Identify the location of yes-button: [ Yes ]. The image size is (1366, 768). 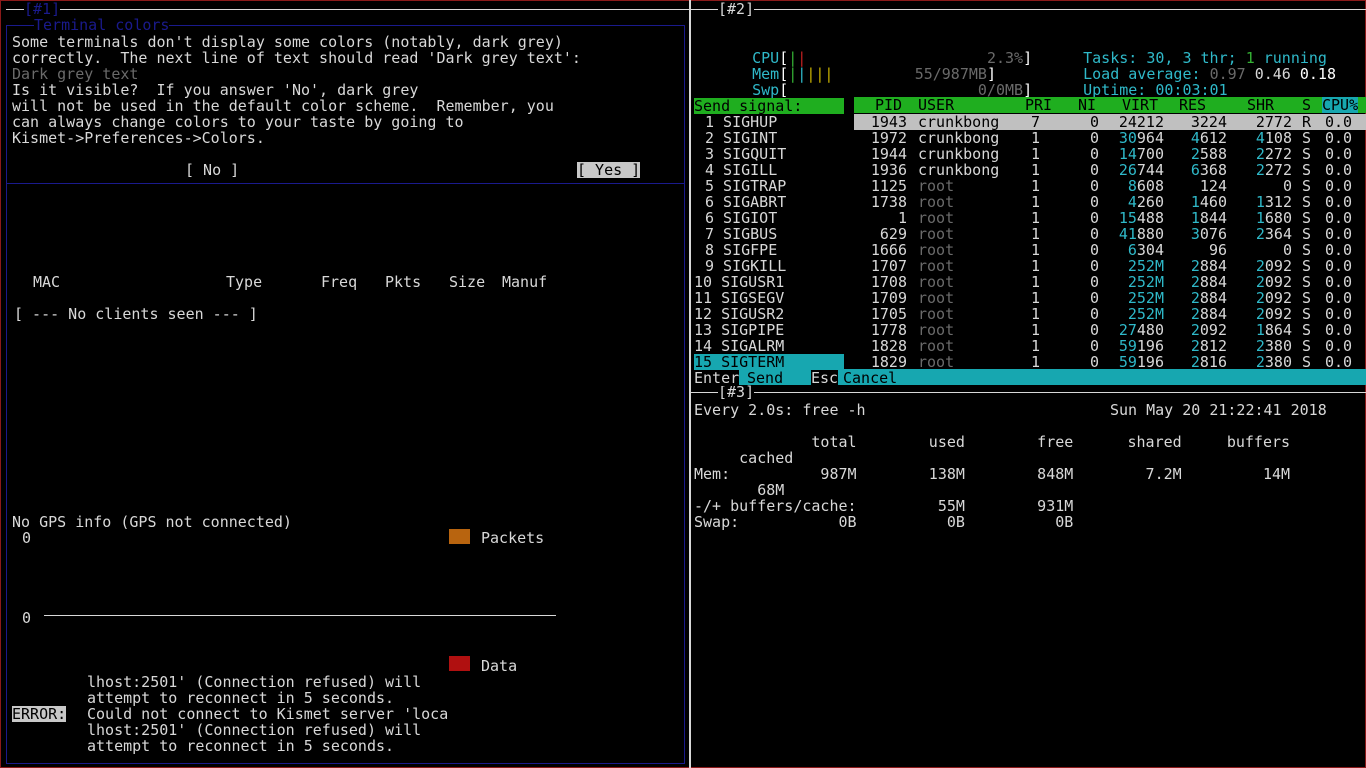
(609, 170).